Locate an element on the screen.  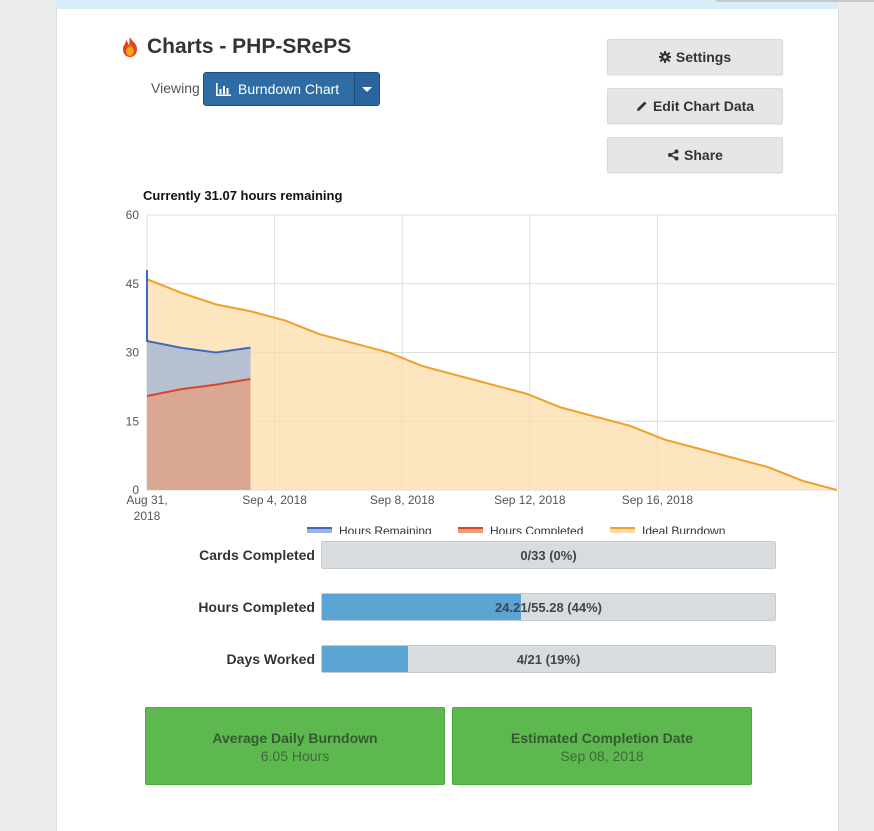
chart-type-dropdown-toggle is located at coordinates (366, 89).